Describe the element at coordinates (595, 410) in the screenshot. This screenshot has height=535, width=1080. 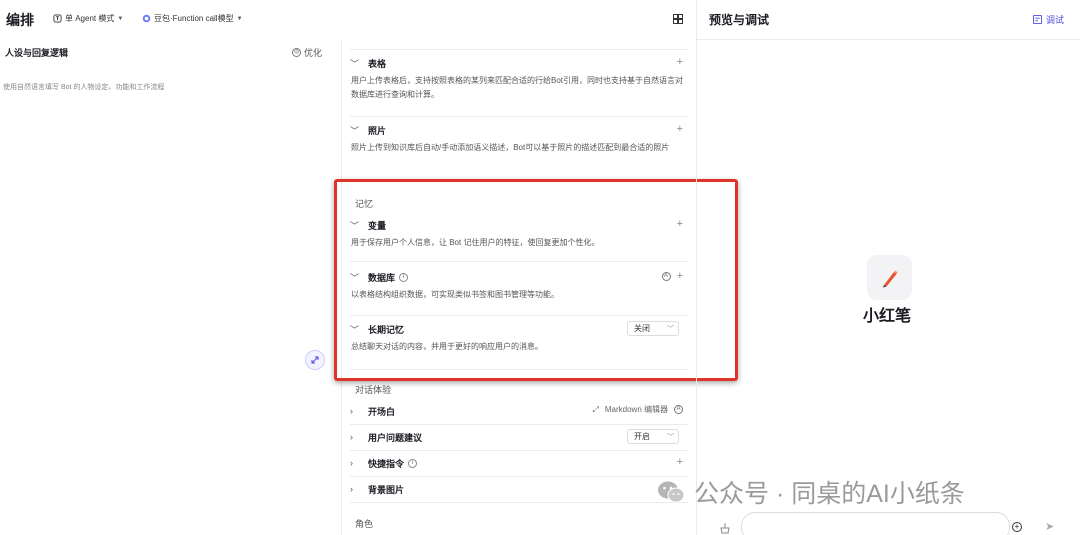
I see `expand-icon: ⤢` at that location.